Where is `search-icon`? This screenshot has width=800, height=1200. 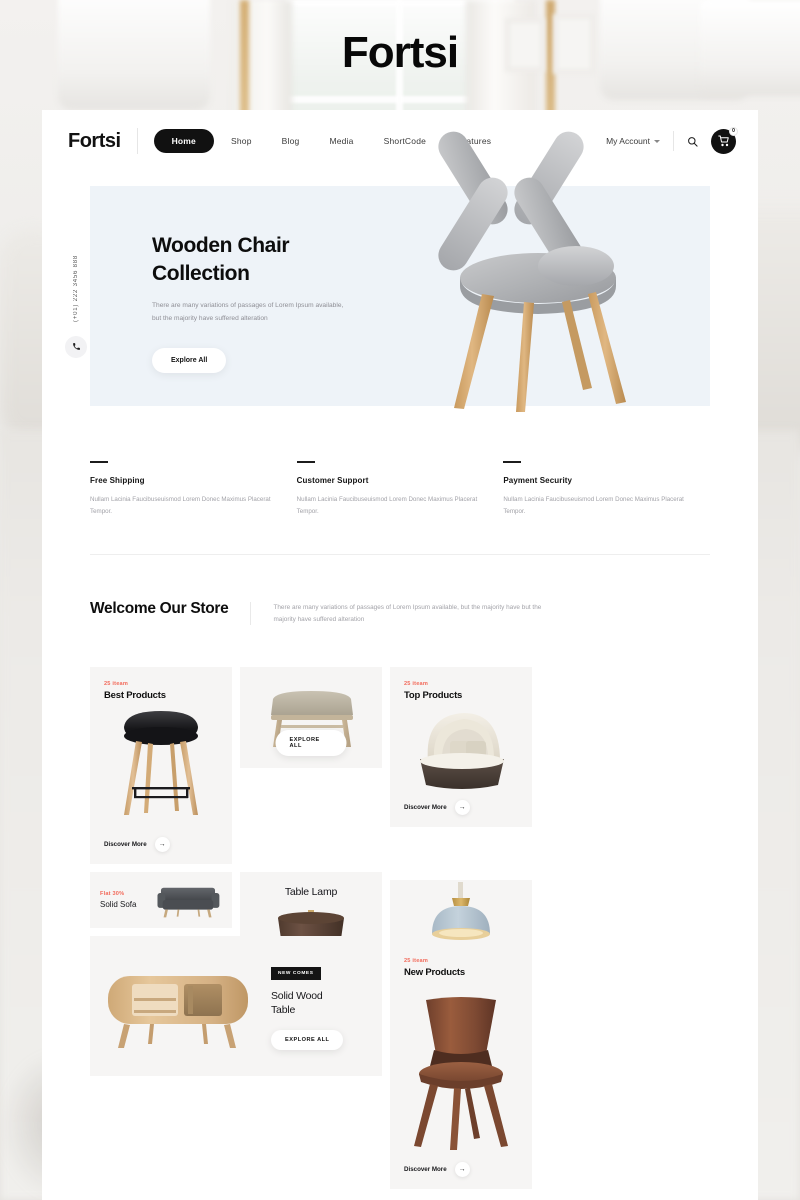 search-icon is located at coordinates (692, 141).